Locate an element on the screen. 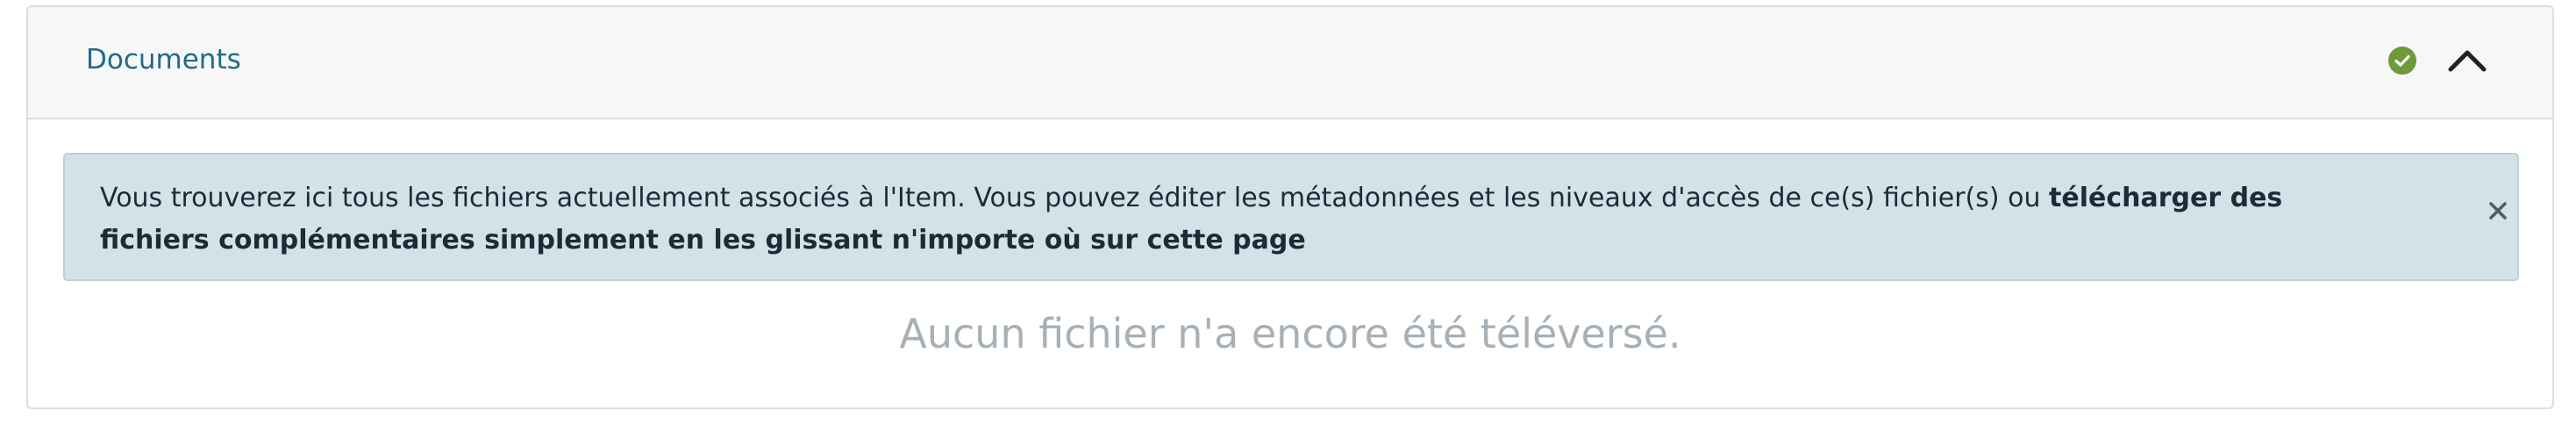 This screenshot has width=2576, height=425. panel-title: Documents is located at coordinates (164, 60).